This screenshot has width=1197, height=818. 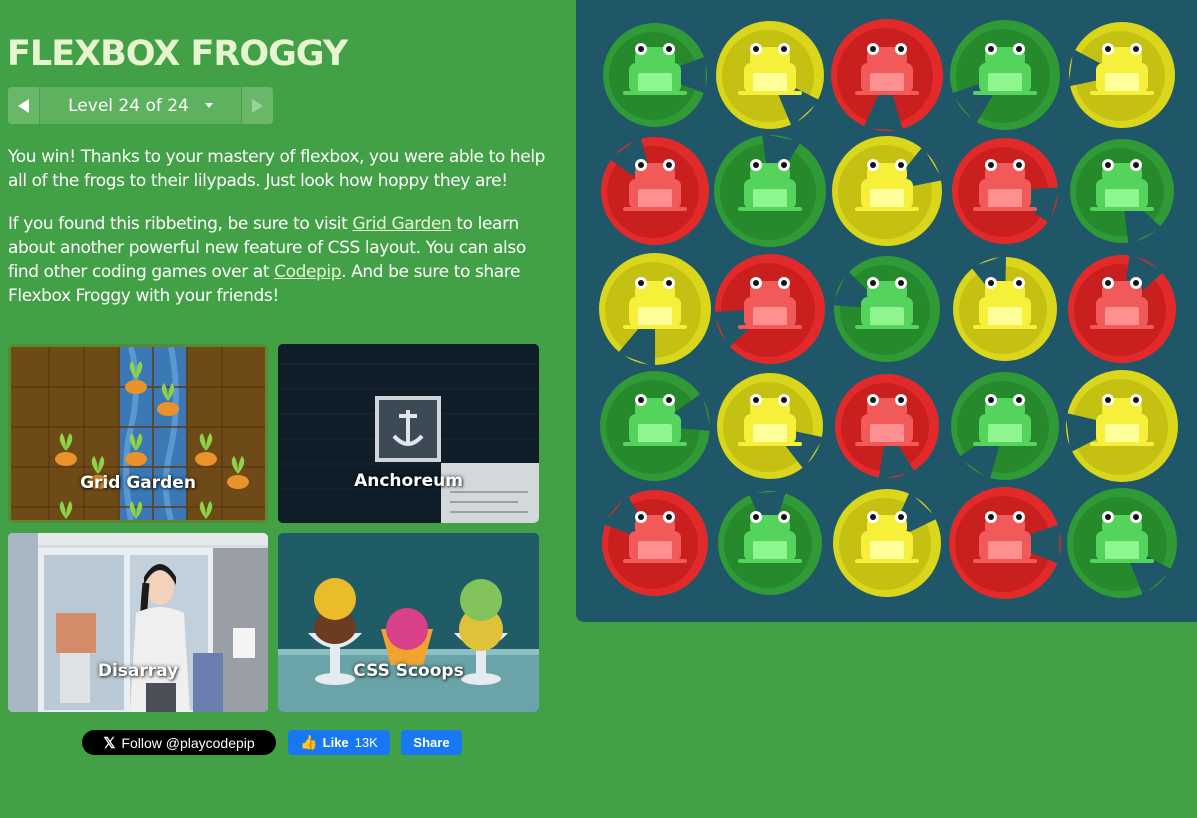 What do you see at coordinates (408, 433) in the screenshot?
I see `game-tile-anchoreum: Anchoreum` at bounding box center [408, 433].